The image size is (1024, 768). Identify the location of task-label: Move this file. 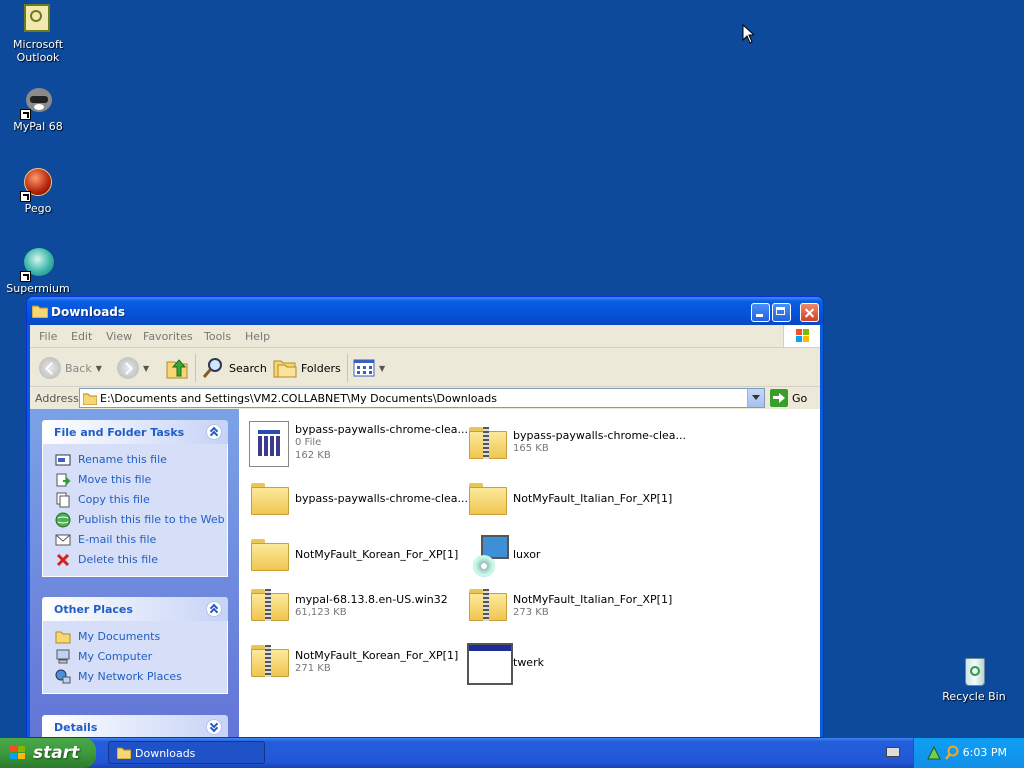
(115, 479).